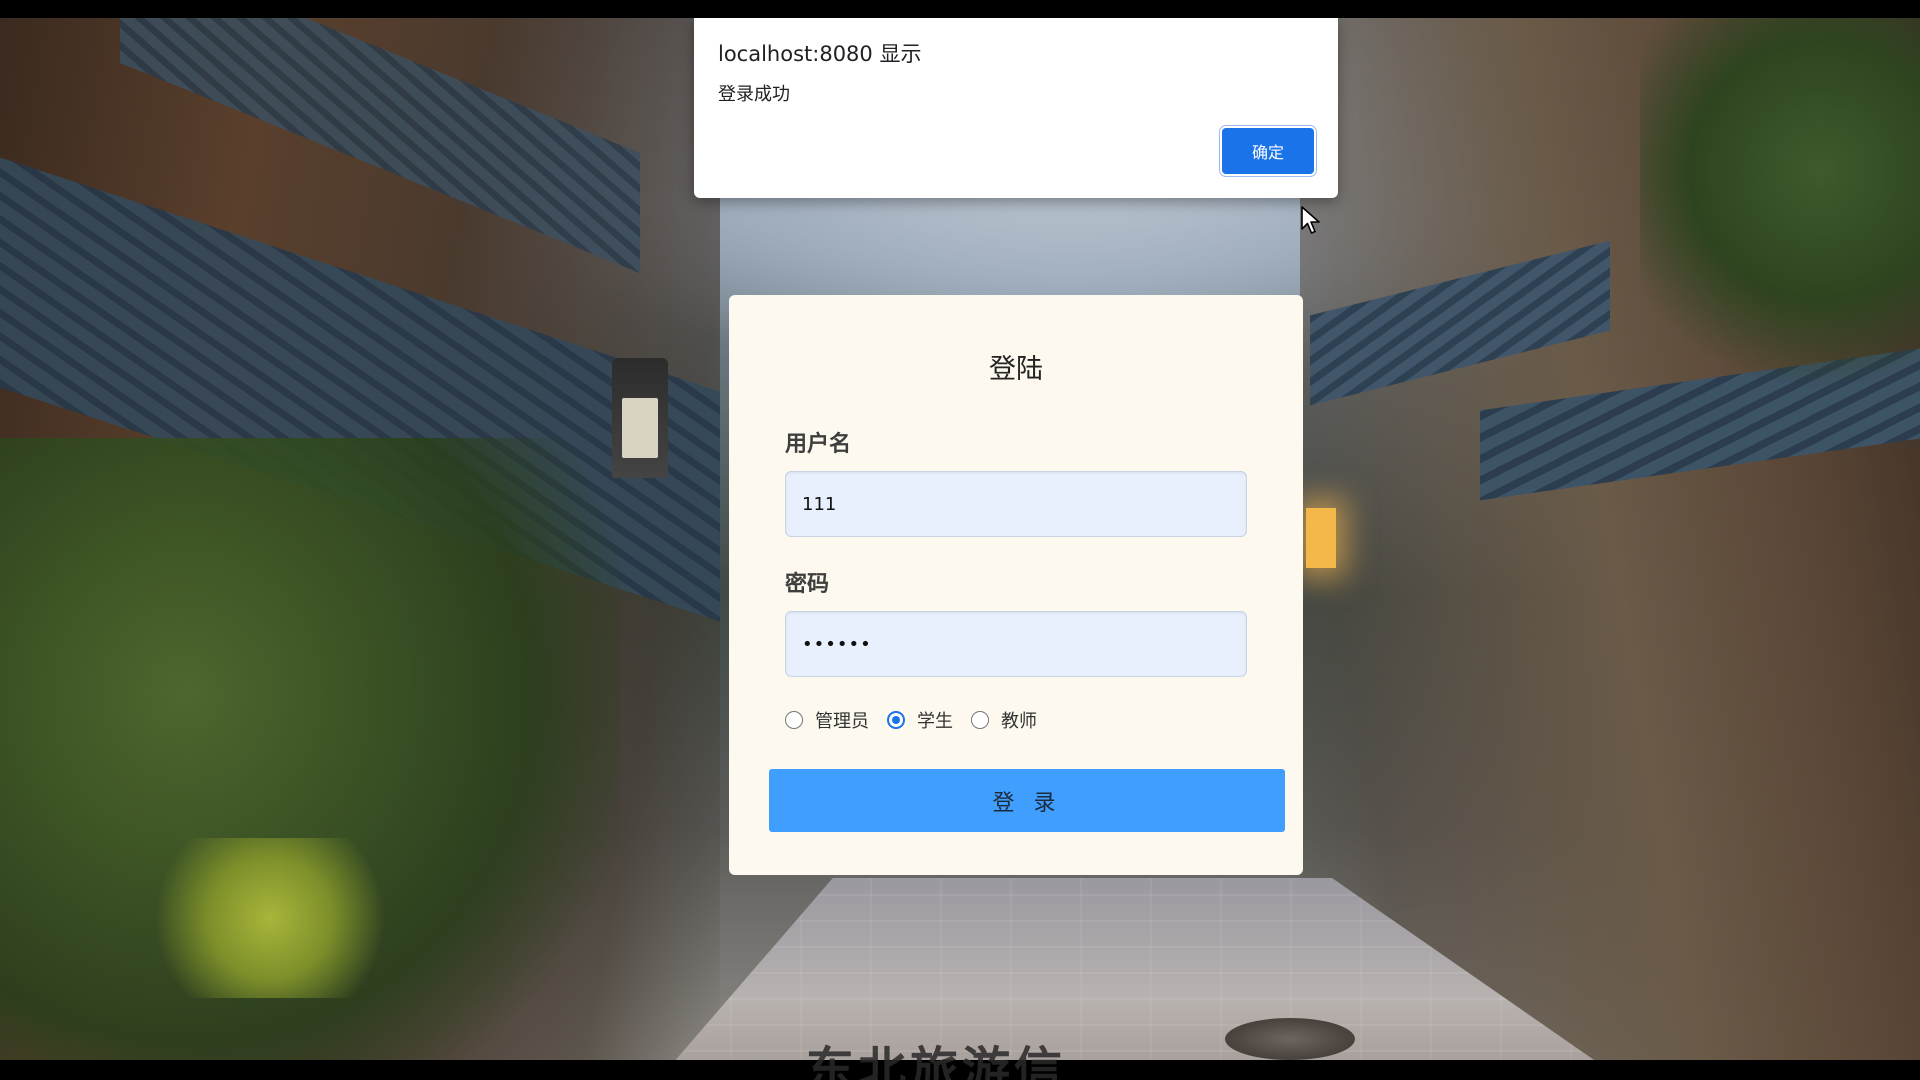 The width and height of the screenshot is (1920, 1080). What do you see at coordinates (794, 720) in the screenshot?
I see `role-radio-admin` at bounding box center [794, 720].